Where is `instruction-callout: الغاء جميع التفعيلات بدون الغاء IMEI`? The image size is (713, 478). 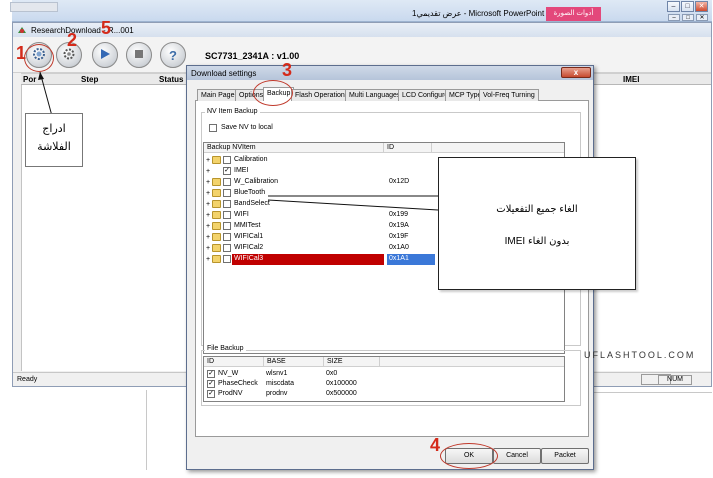 instruction-callout: الغاء جميع التفعيلات بدون الغاء IMEI is located at coordinates (537, 223).